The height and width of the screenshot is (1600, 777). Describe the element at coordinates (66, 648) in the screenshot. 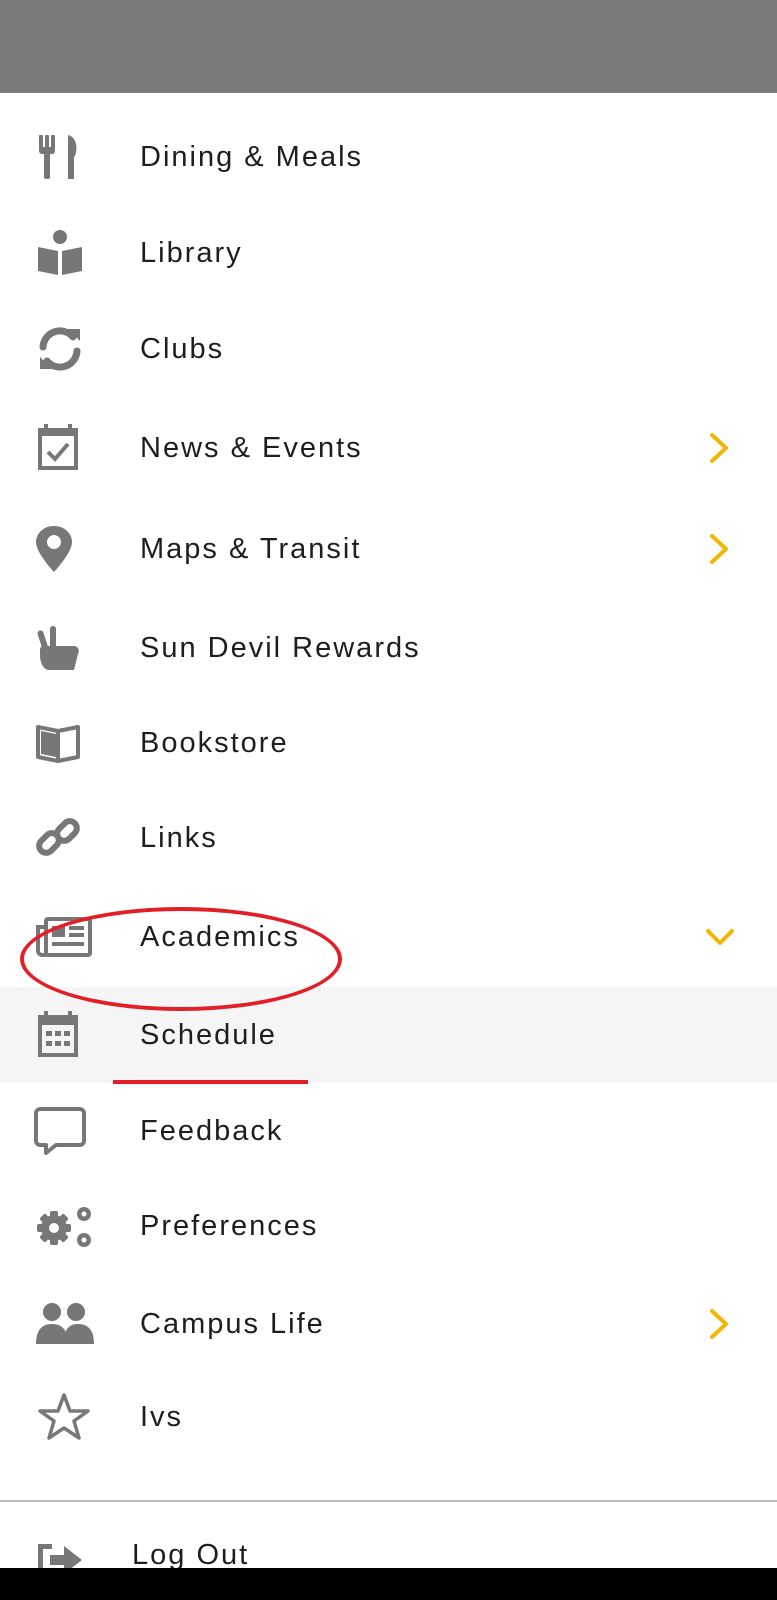

I see `pitchfork-hand-icon` at that location.